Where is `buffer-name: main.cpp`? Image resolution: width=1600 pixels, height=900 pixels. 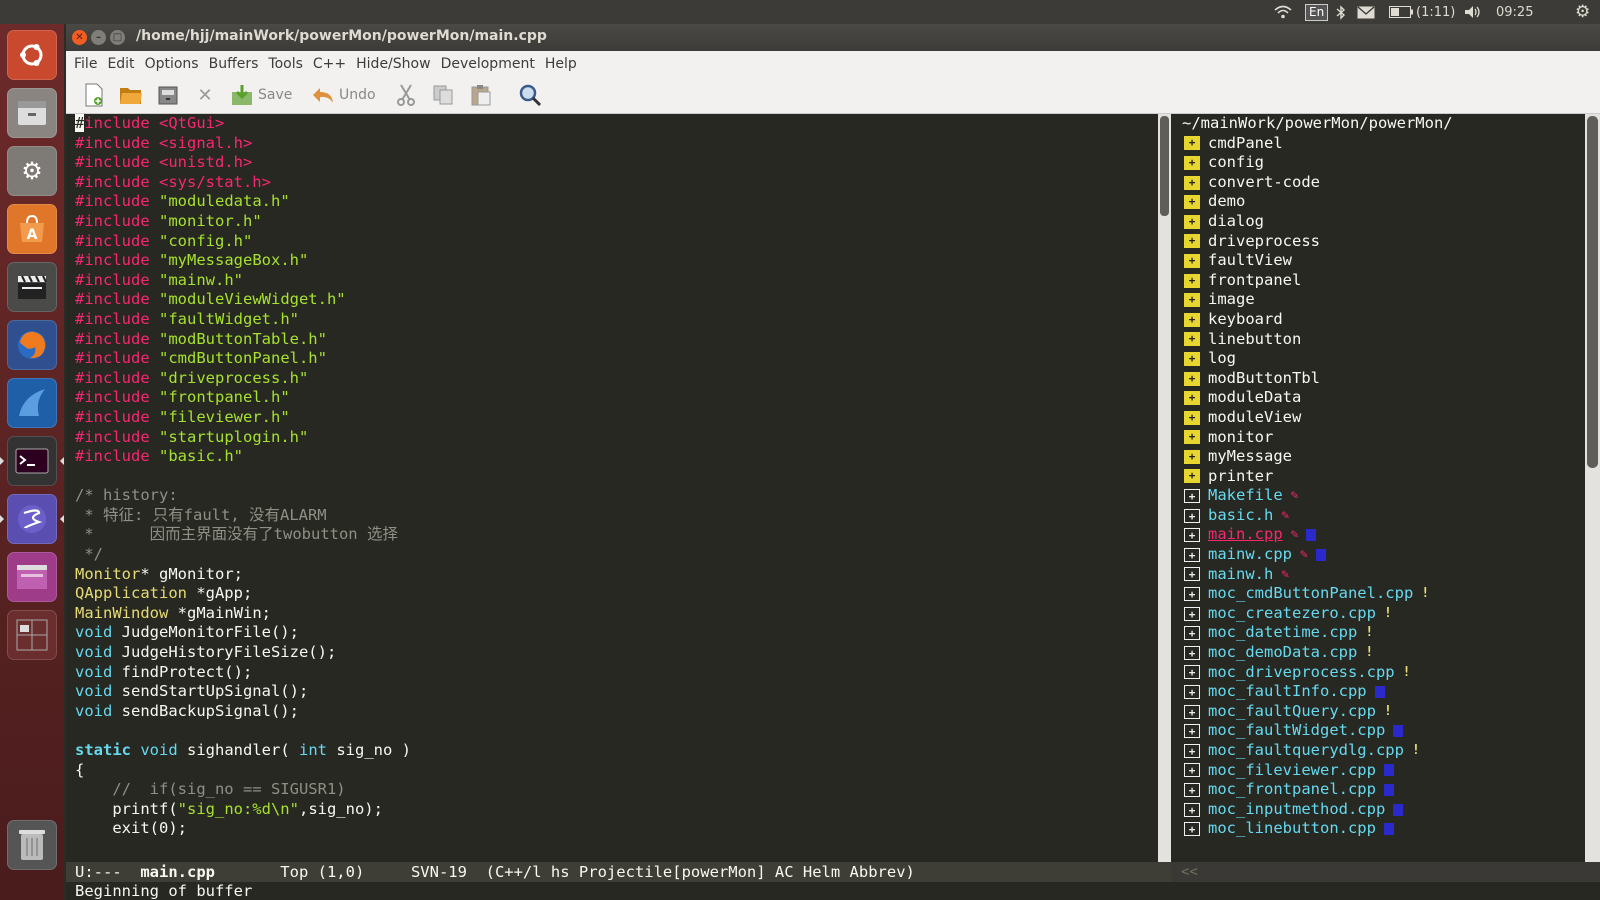
buffer-name: main.cpp is located at coordinates (177, 872).